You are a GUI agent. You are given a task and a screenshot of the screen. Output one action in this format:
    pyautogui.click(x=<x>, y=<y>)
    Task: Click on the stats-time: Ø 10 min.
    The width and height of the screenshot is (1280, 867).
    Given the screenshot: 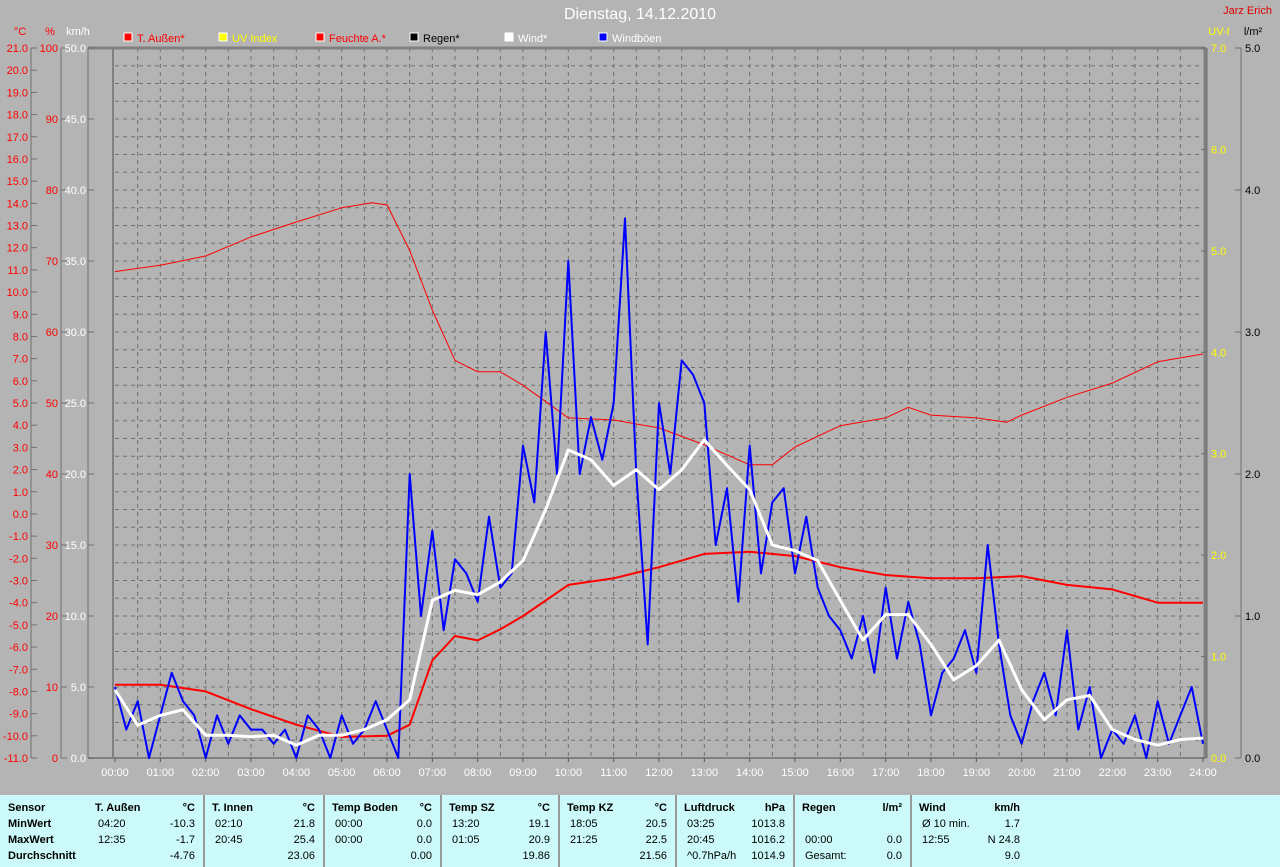 What is the action you would take?
    pyautogui.click(x=946, y=824)
    